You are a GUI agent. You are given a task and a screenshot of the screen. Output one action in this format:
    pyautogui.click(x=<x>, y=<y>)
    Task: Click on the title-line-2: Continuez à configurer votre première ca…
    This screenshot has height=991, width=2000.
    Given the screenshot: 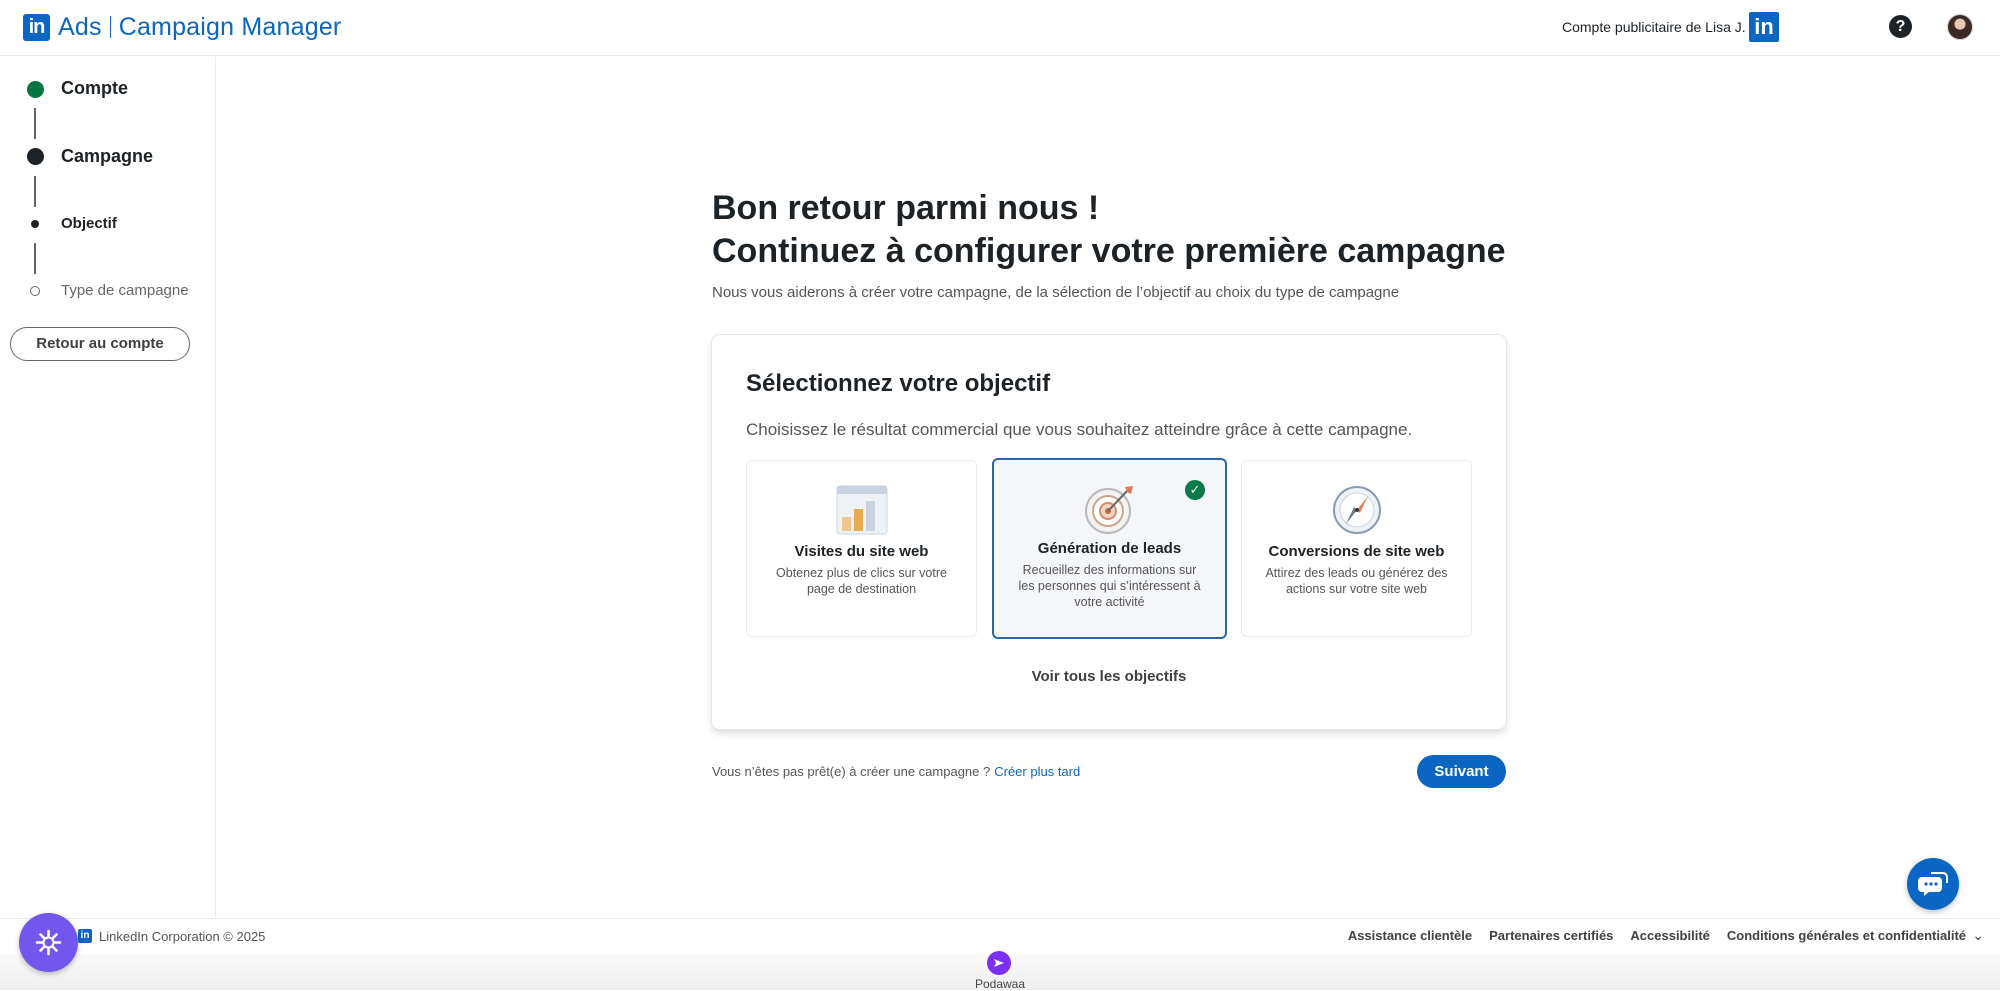 What is the action you would take?
    pyautogui.click(x=1109, y=251)
    